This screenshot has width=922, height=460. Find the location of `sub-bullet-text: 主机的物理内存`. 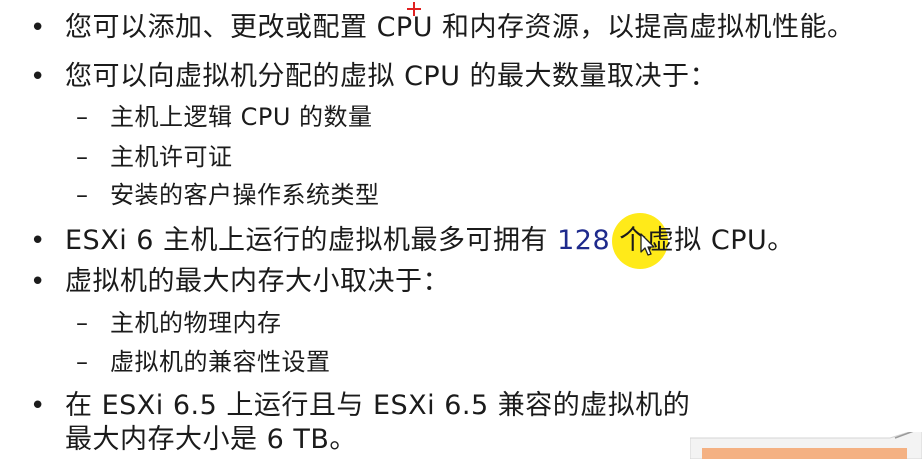

sub-bullet-text: 主机的物理内存 is located at coordinates (196, 323).